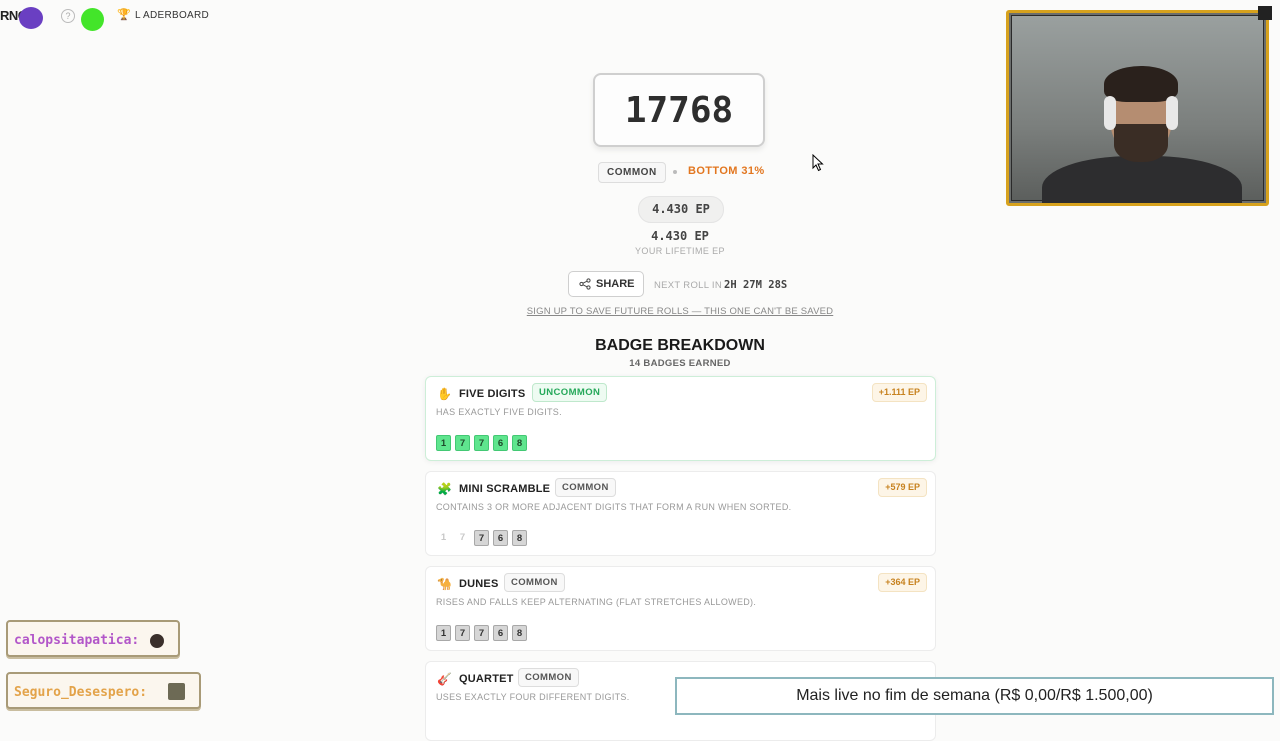 This screenshot has width=1280, height=741. What do you see at coordinates (172, 15) in the screenshot?
I see `leaderboard-label: L ADERBOARD` at bounding box center [172, 15].